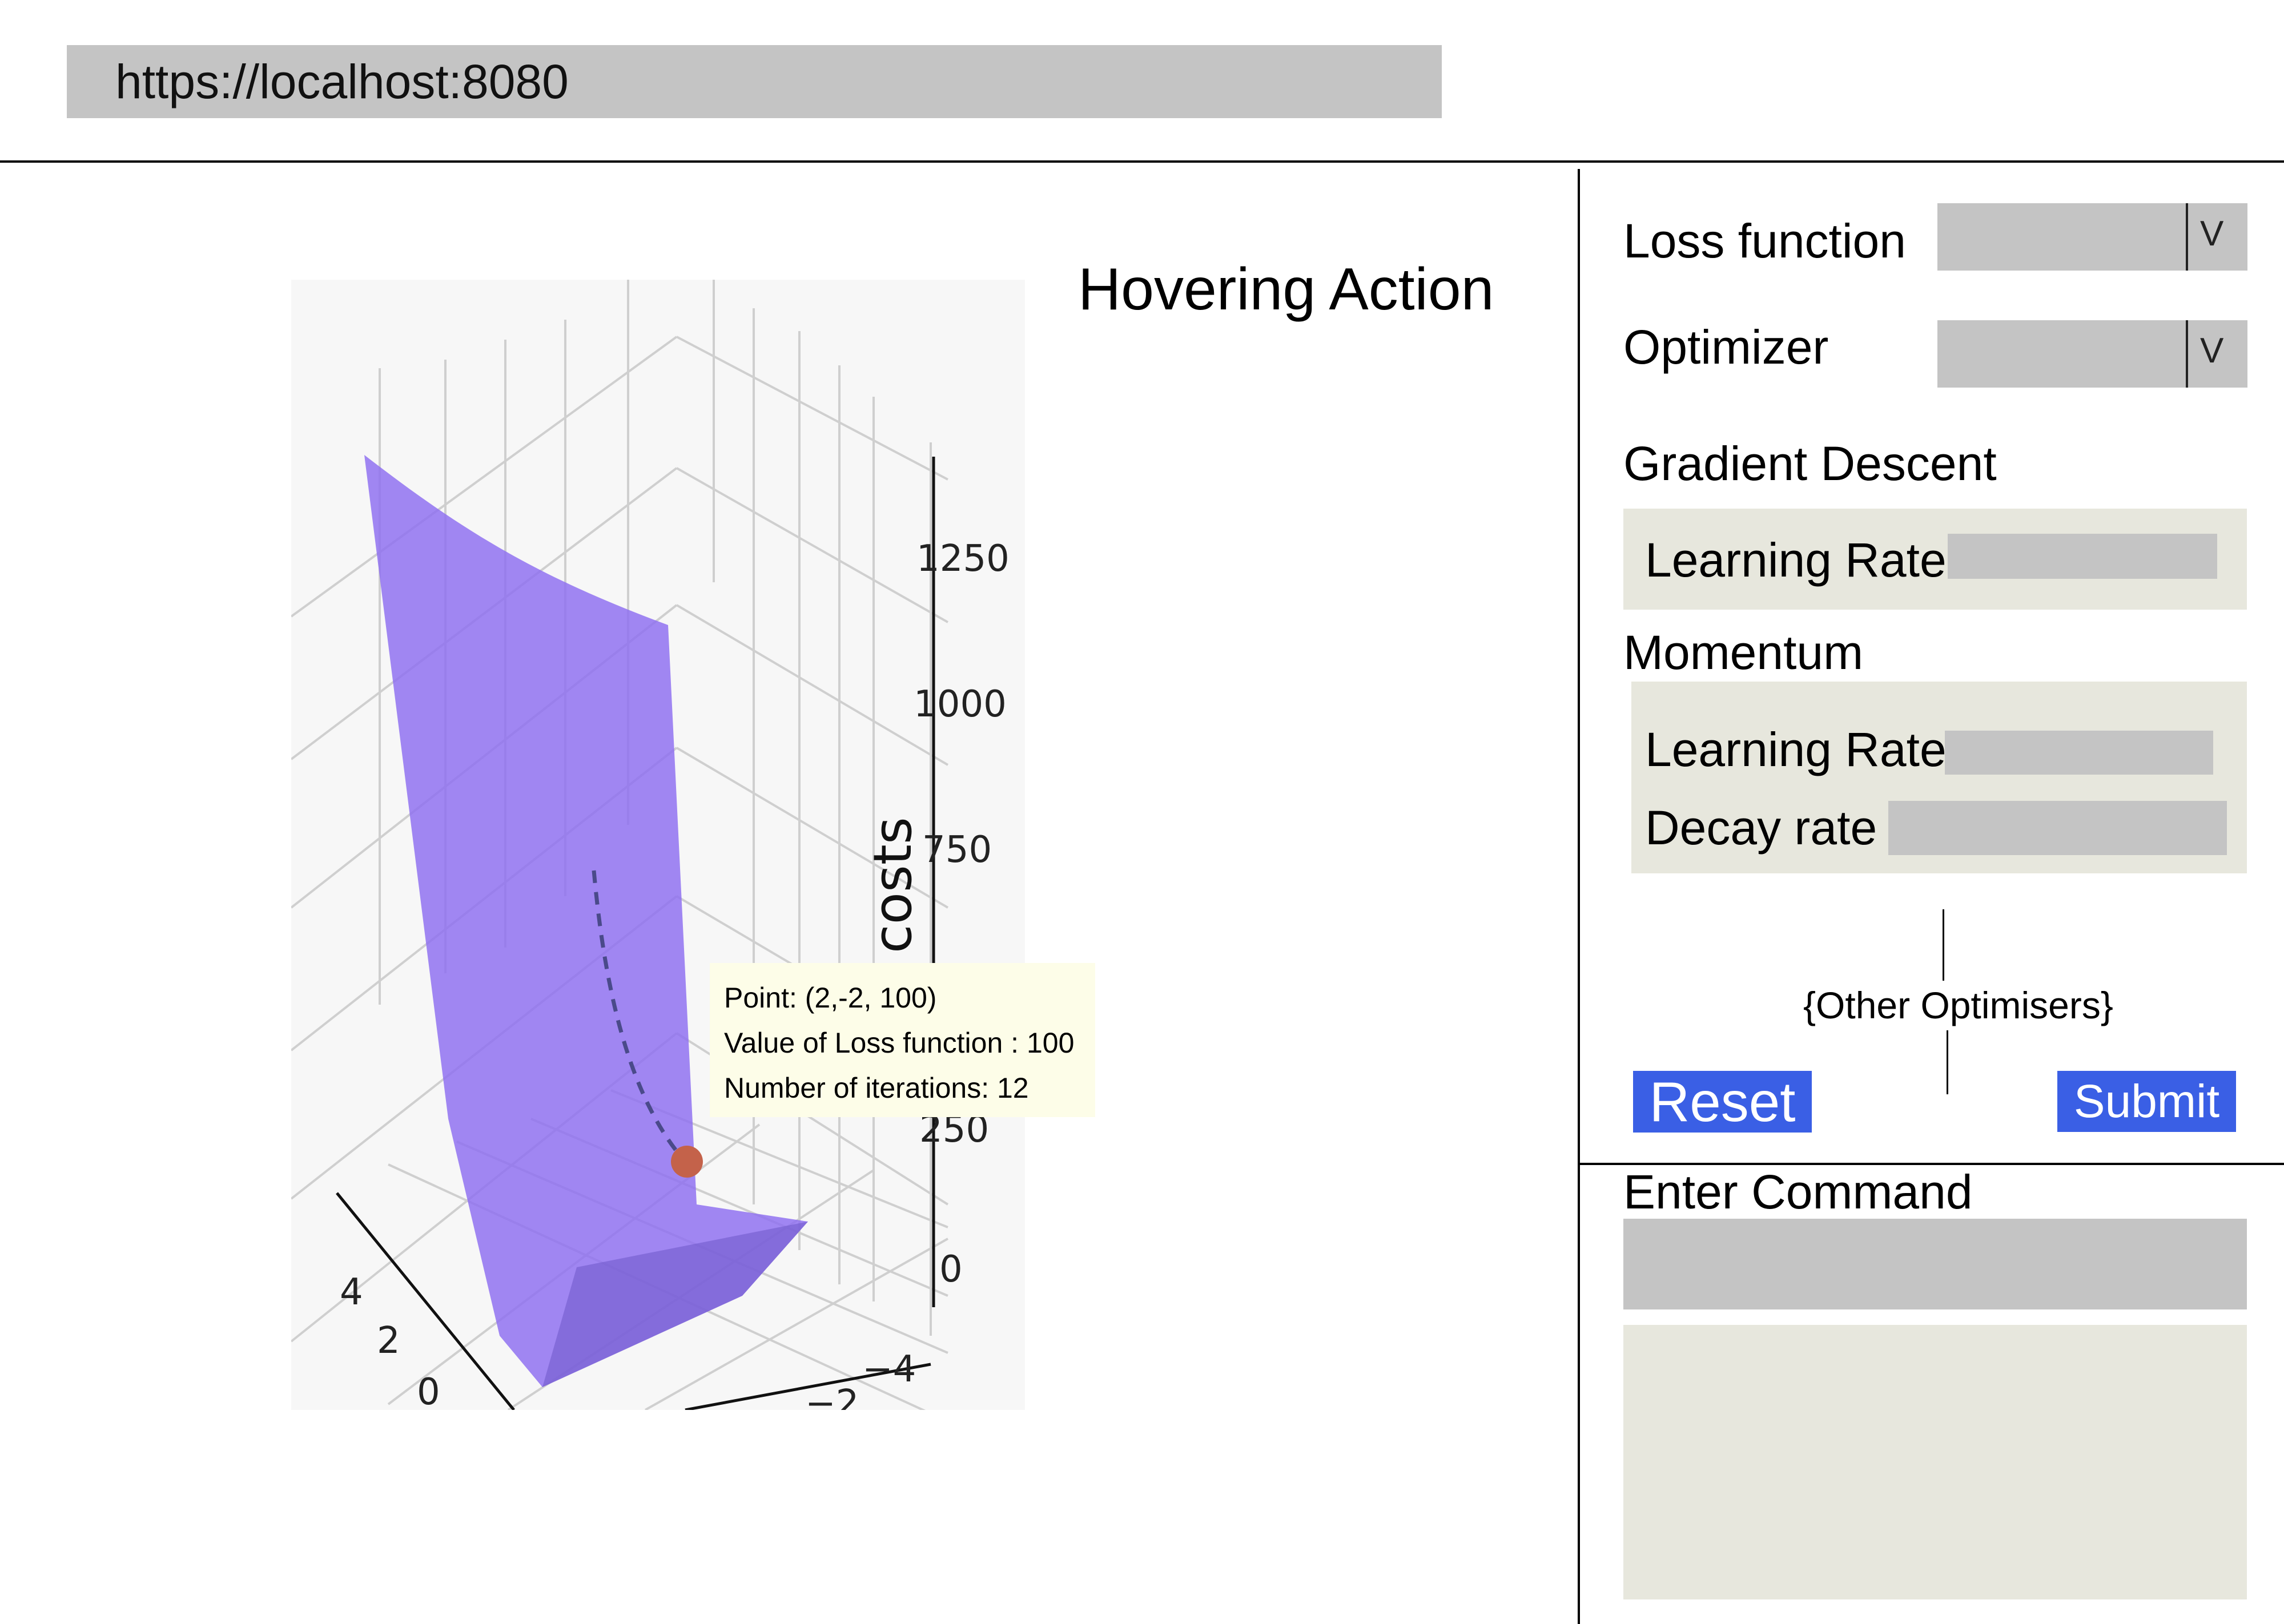 Image resolution: width=2284 pixels, height=1624 pixels. What do you see at coordinates (892, 885) in the screenshot?
I see `z-axis-label: costs` at bounding box center [892, 885].